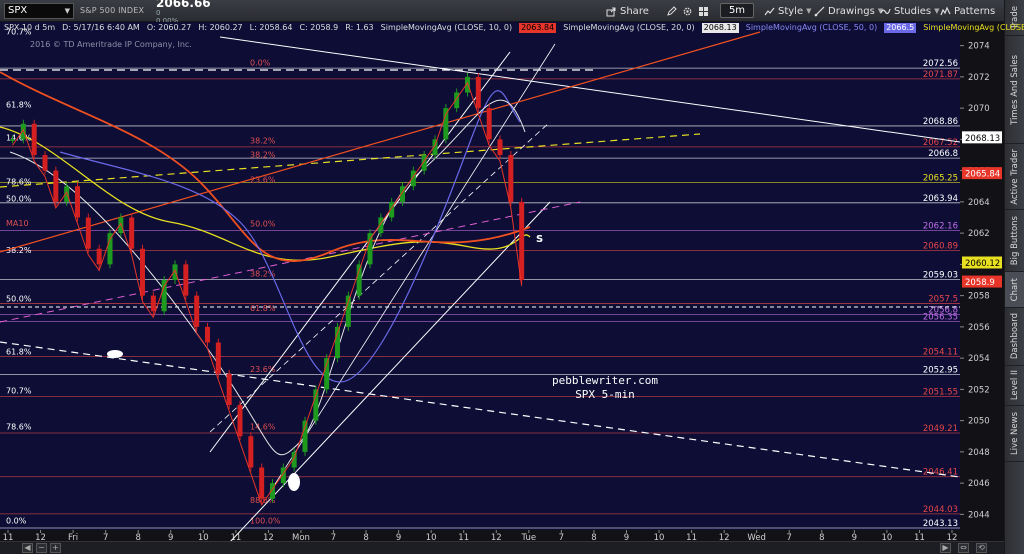 The width and height of the screenshot is (1024, 554). Describe the element at coordinates (788, 11) in the screenshot. I see `style-button: Style ▼` at that location.